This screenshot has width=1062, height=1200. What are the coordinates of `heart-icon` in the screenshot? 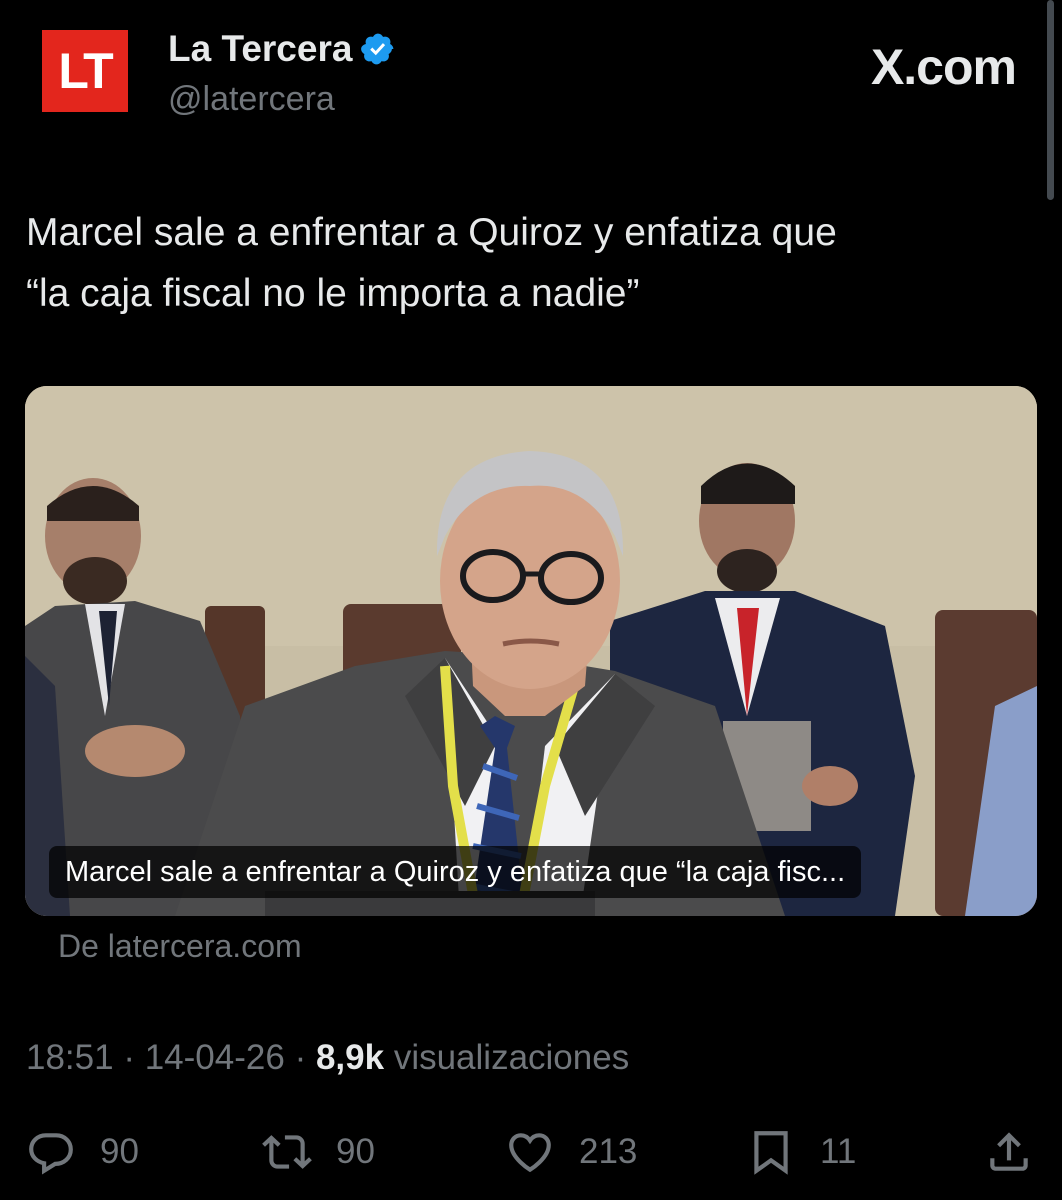 It's located at (530, 1153).